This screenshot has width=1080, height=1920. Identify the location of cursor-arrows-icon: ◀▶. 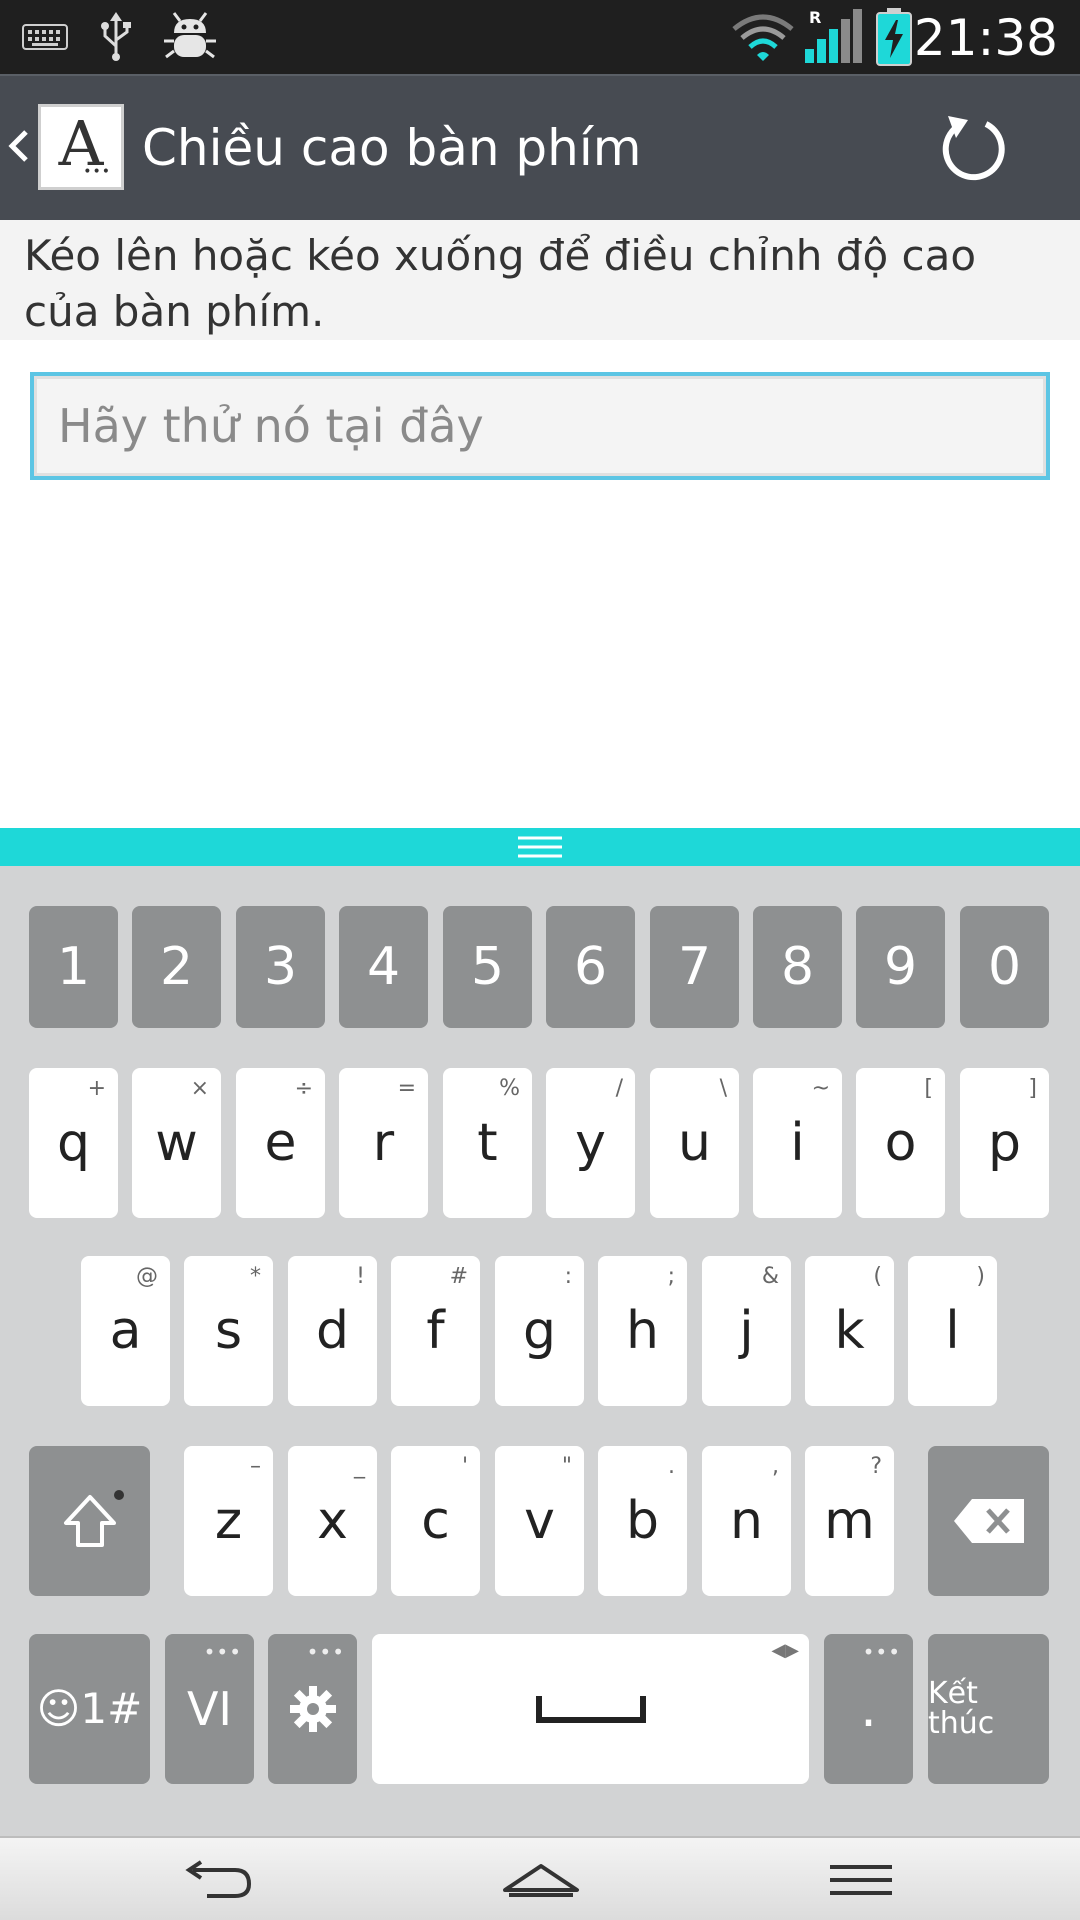
(785, 1650).